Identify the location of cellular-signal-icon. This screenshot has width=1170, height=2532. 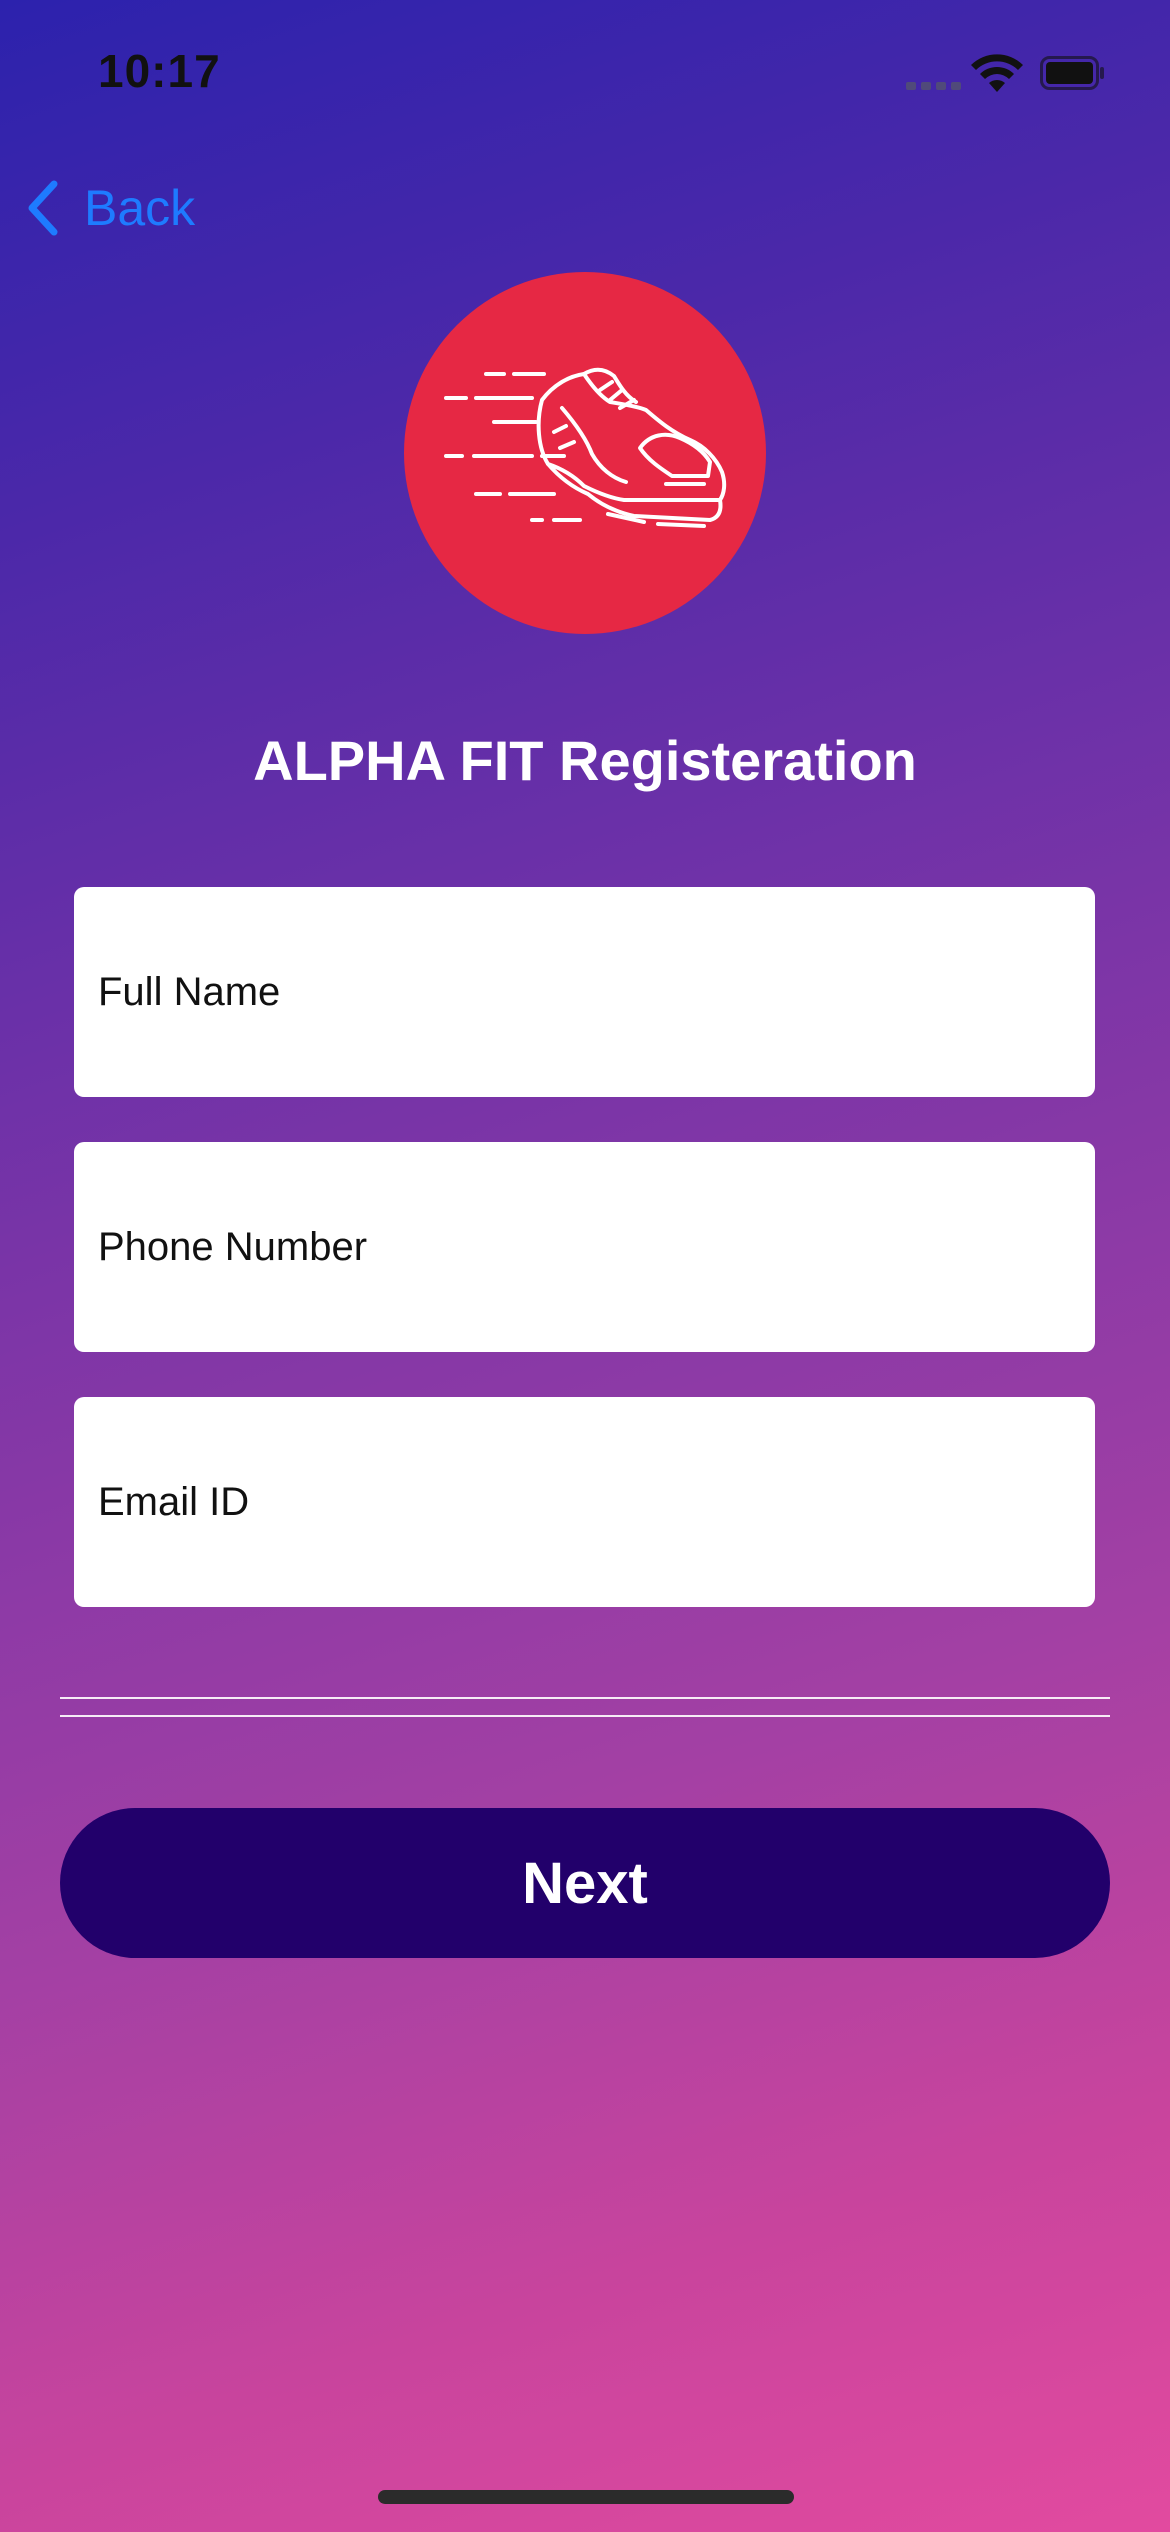
(934, 85).